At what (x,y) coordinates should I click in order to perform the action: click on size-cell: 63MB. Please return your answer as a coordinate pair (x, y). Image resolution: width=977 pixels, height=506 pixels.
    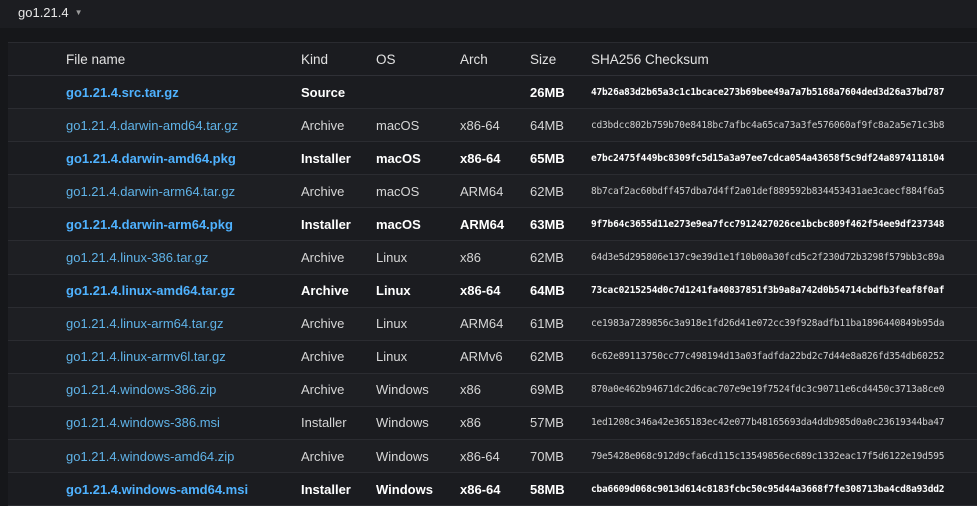
    Looking at the image, I should click on (560, 224).